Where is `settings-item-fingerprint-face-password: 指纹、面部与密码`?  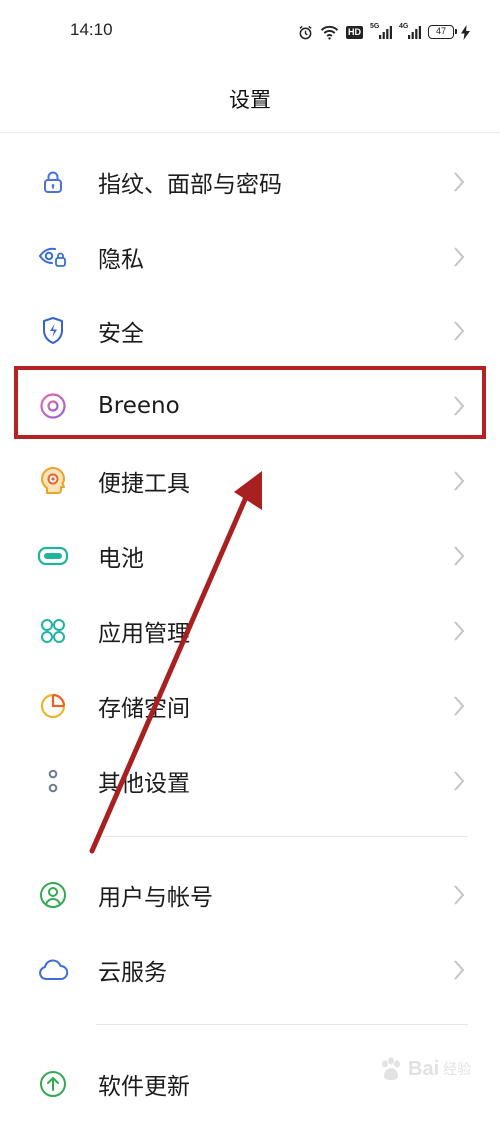 settings-item-fingerprint-face-password: 指纹、面部与密码 is located at coordinates (250, 181).